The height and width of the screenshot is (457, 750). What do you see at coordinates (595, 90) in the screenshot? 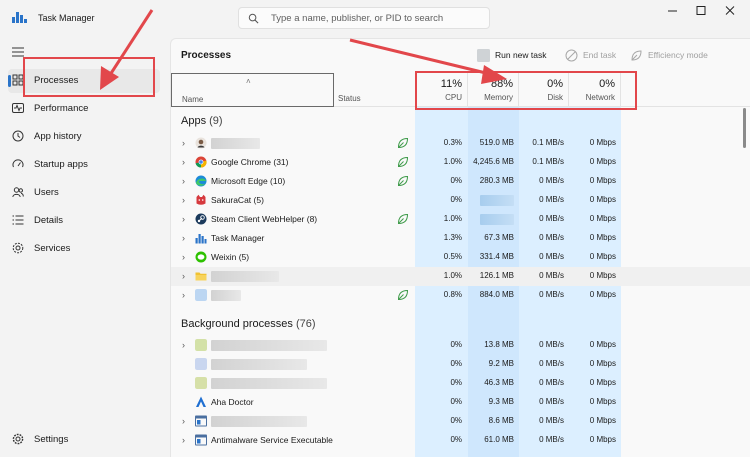
I see `column-header-network: 0% Network` at bounding box center [595, 90].